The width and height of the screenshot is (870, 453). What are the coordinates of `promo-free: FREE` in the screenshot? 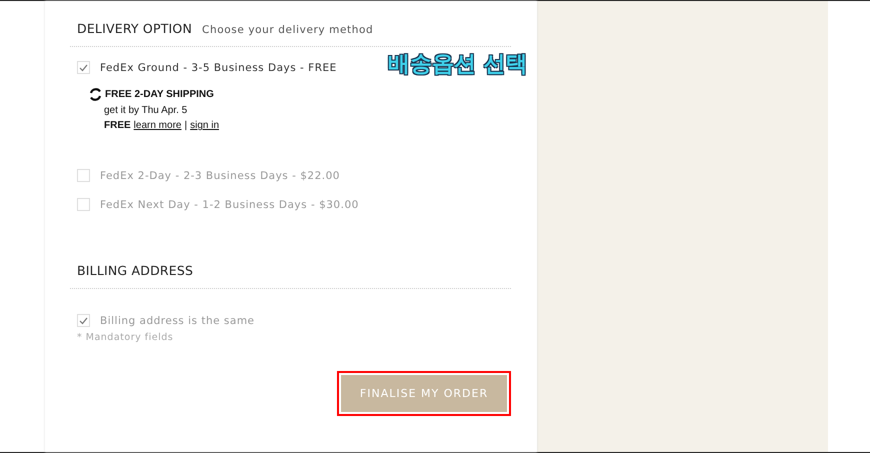 It's located at (117, 125).